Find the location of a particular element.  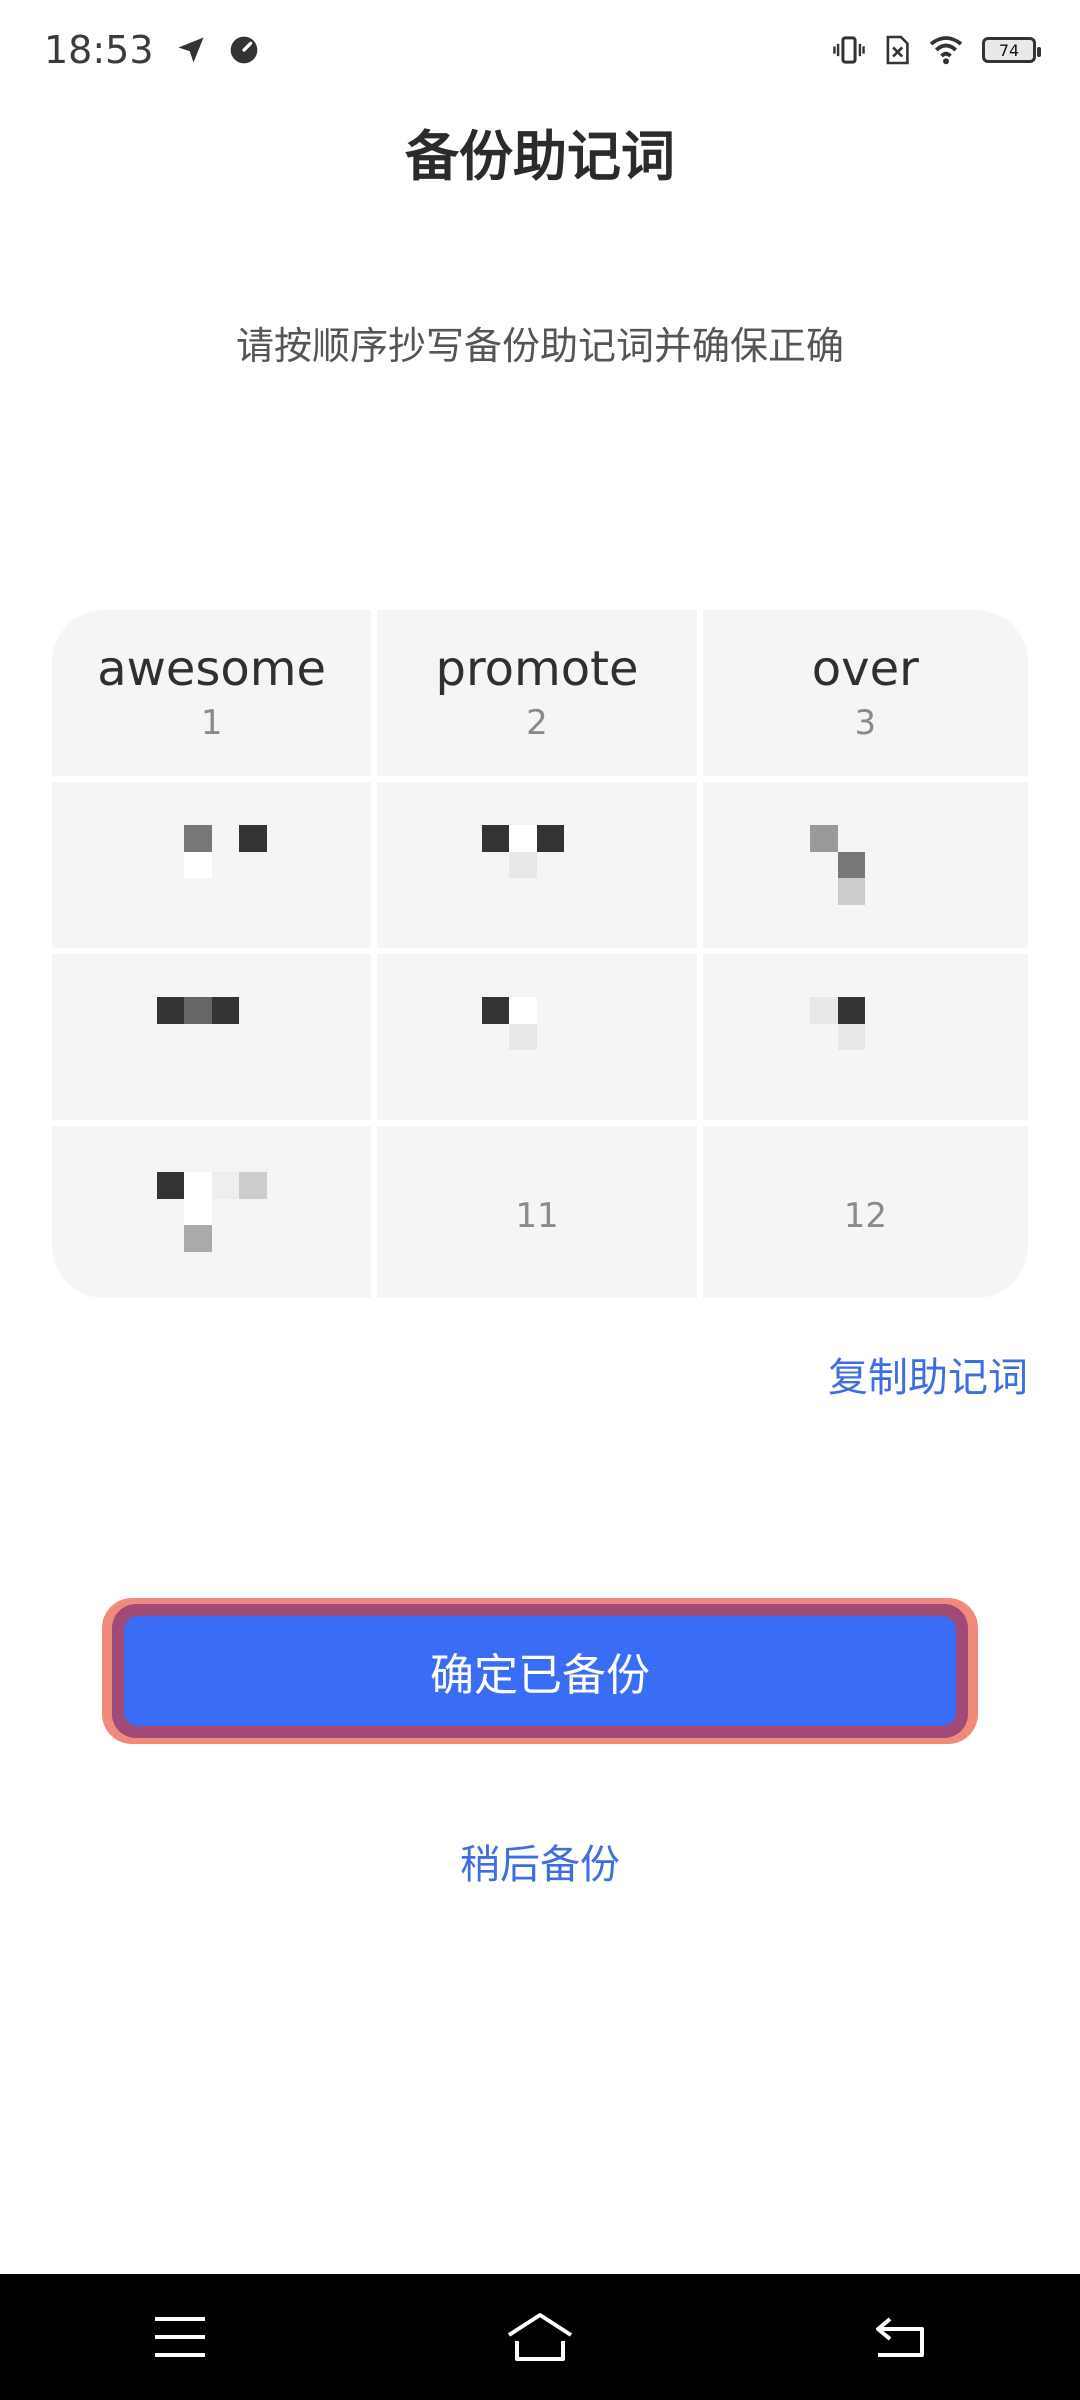

mnemonic-cell: awesome 1 is located at coordinates (215, 696).